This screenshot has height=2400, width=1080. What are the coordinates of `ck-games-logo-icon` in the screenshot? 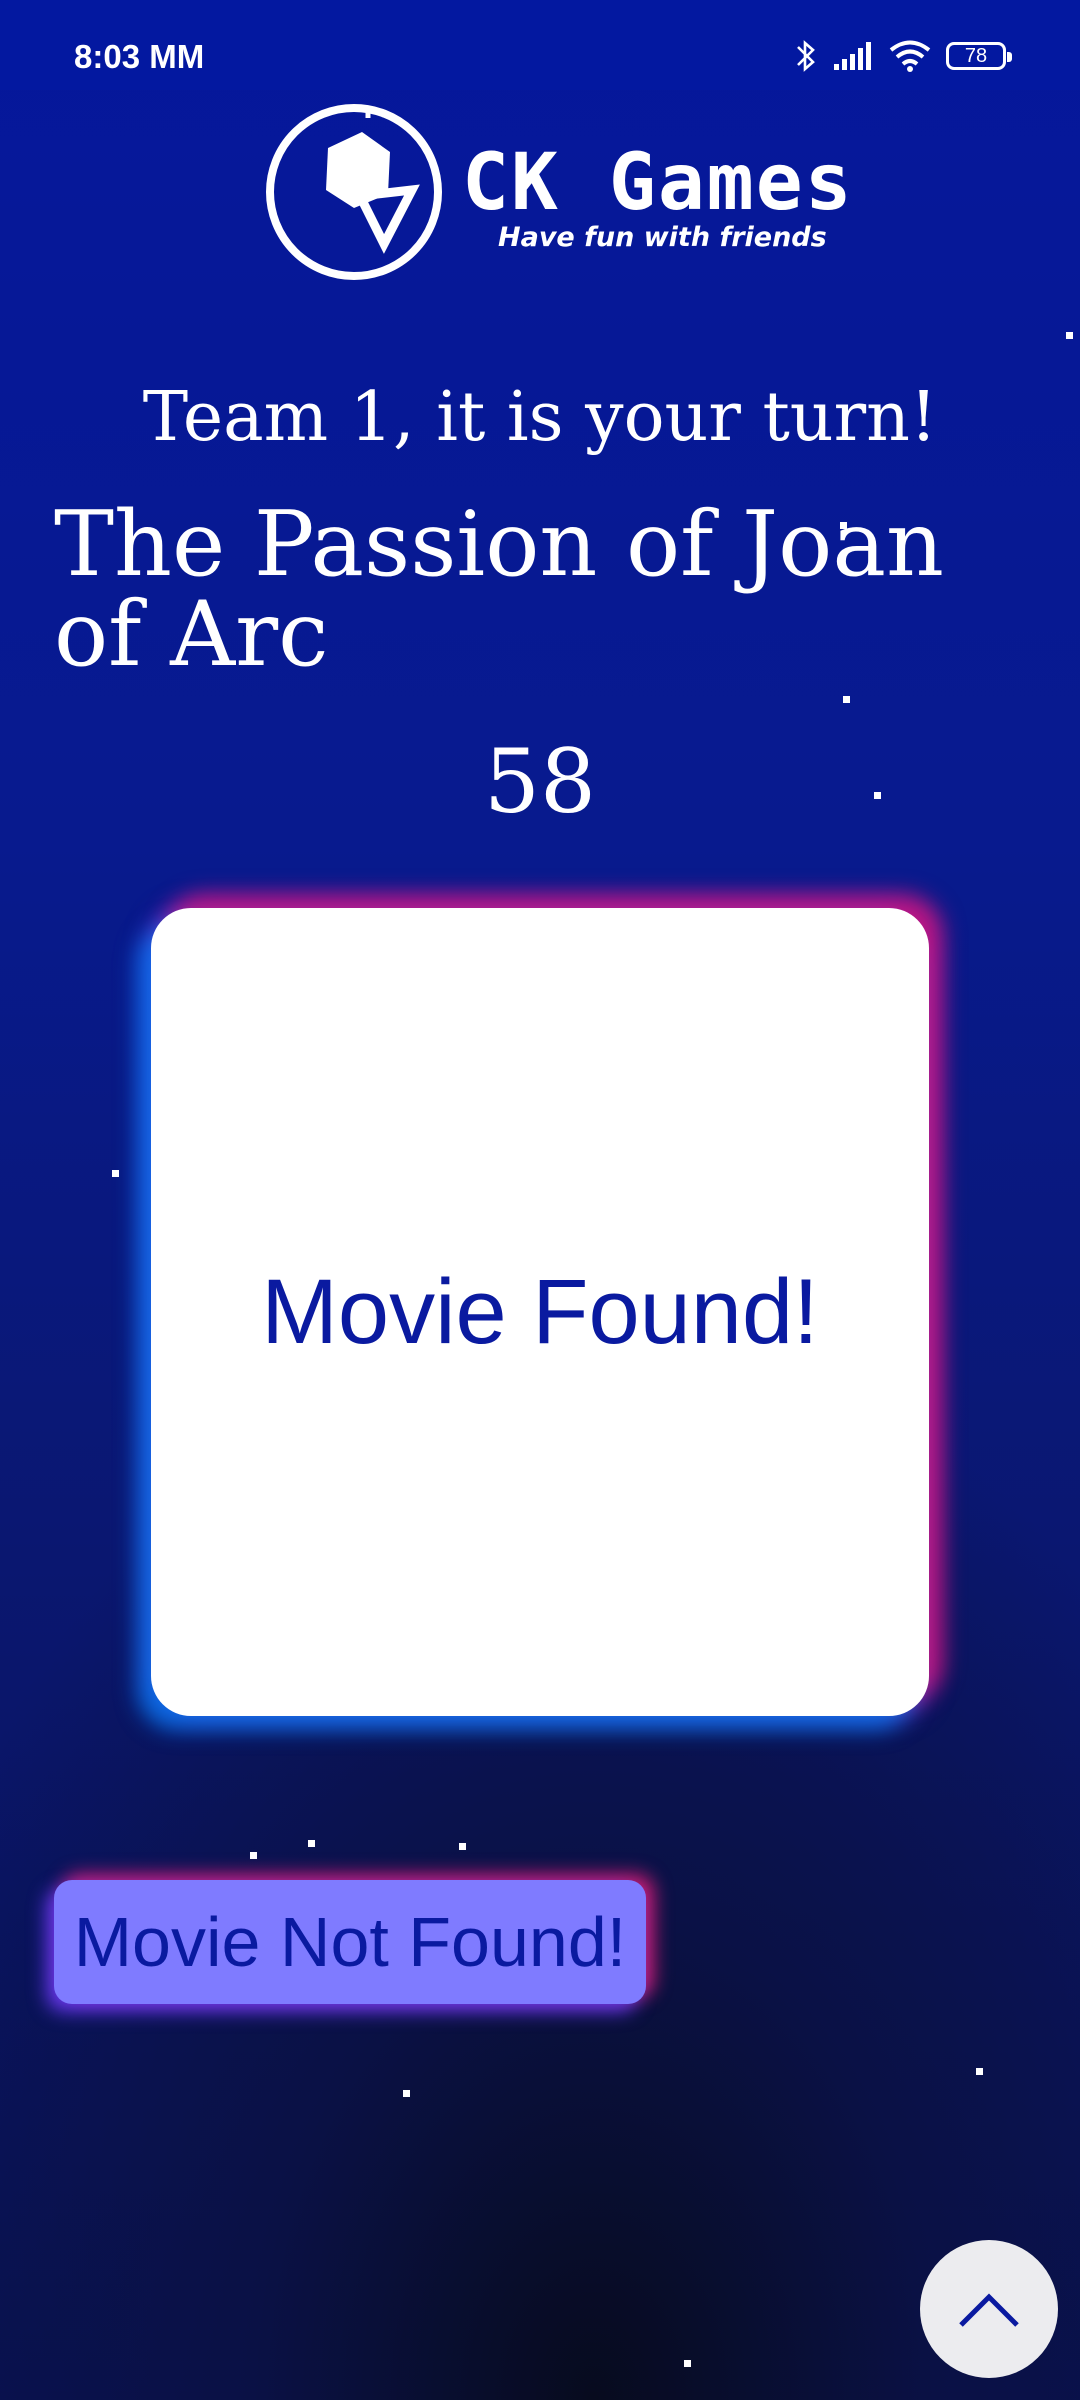 It's located at (354, 192).